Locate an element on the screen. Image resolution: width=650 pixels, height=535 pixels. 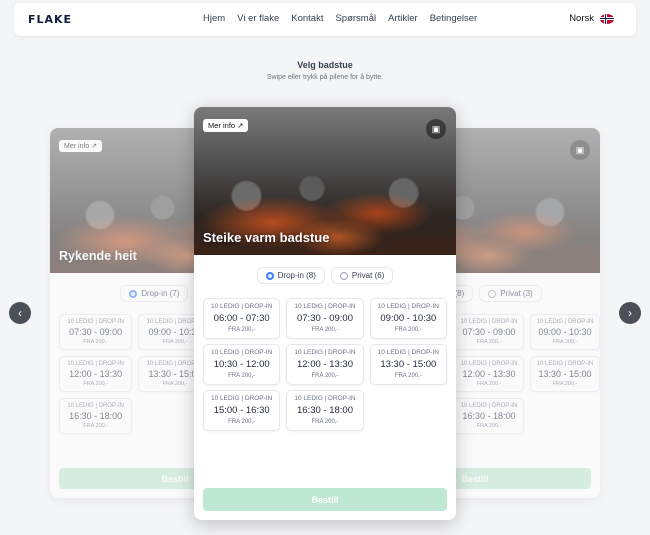
menu-item-hjem: Hjem is located at coordinates (214, 18).